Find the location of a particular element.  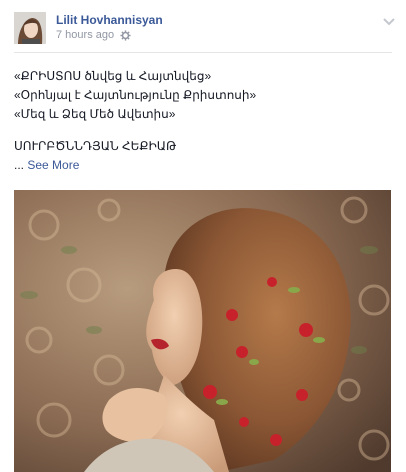

avatar-image is located at coordinates (30, 28).